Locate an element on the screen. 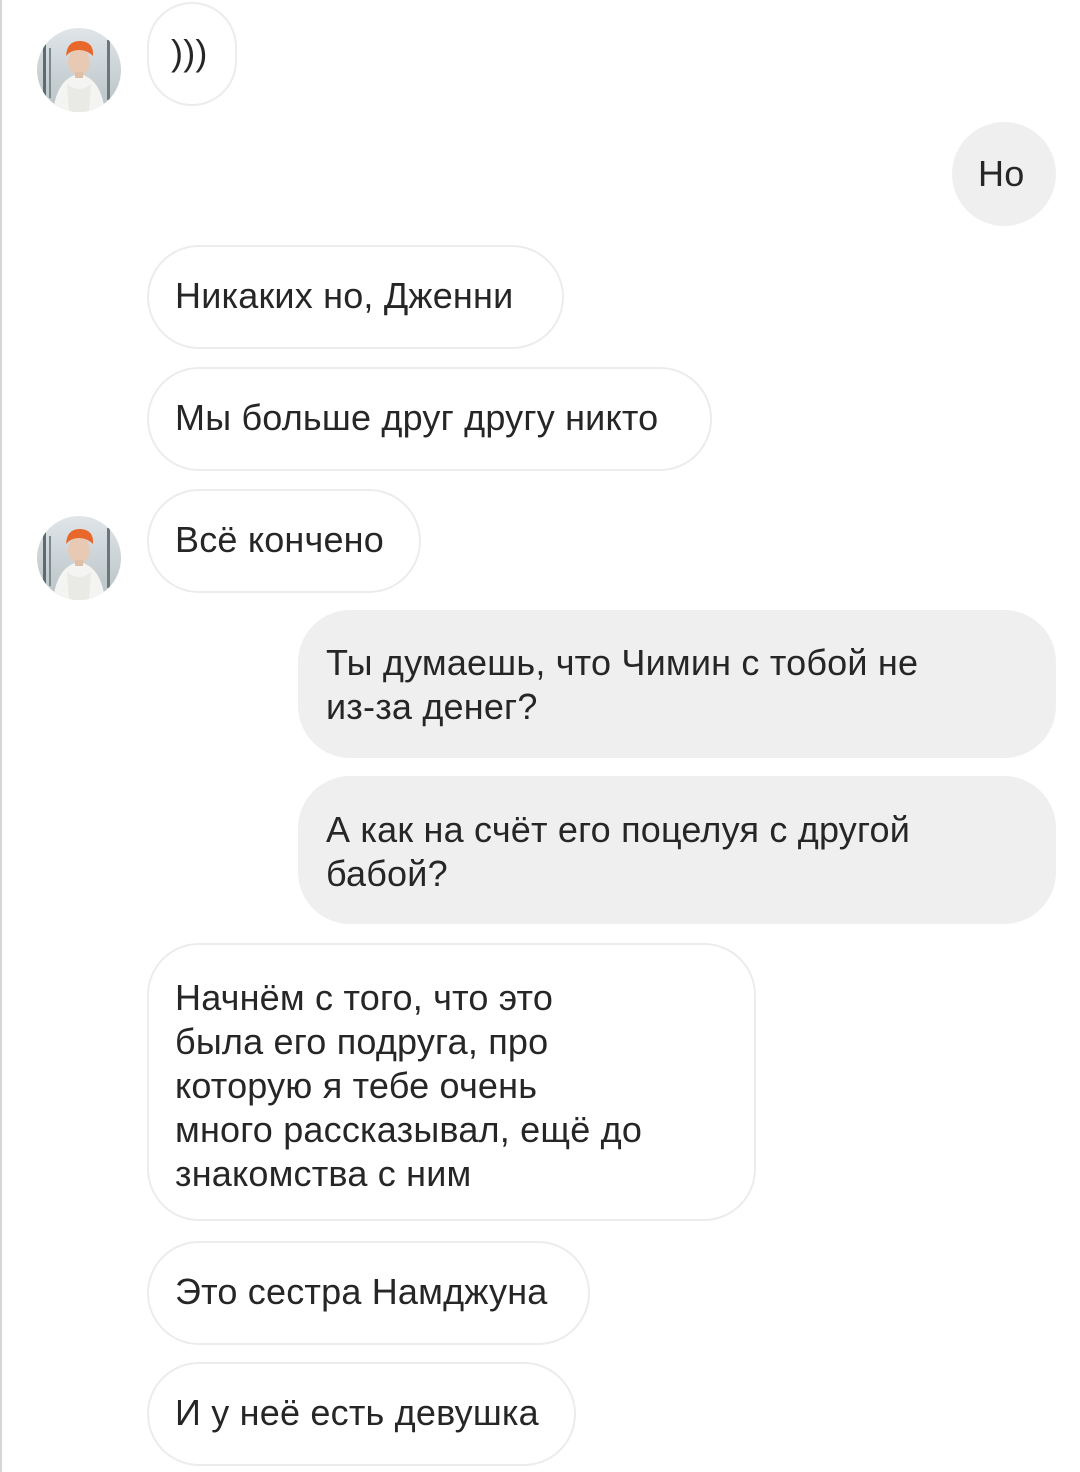 The image size is (1080, 1472). incoming-message: Никаких но, Дженни is located at coordinates (355, 297).